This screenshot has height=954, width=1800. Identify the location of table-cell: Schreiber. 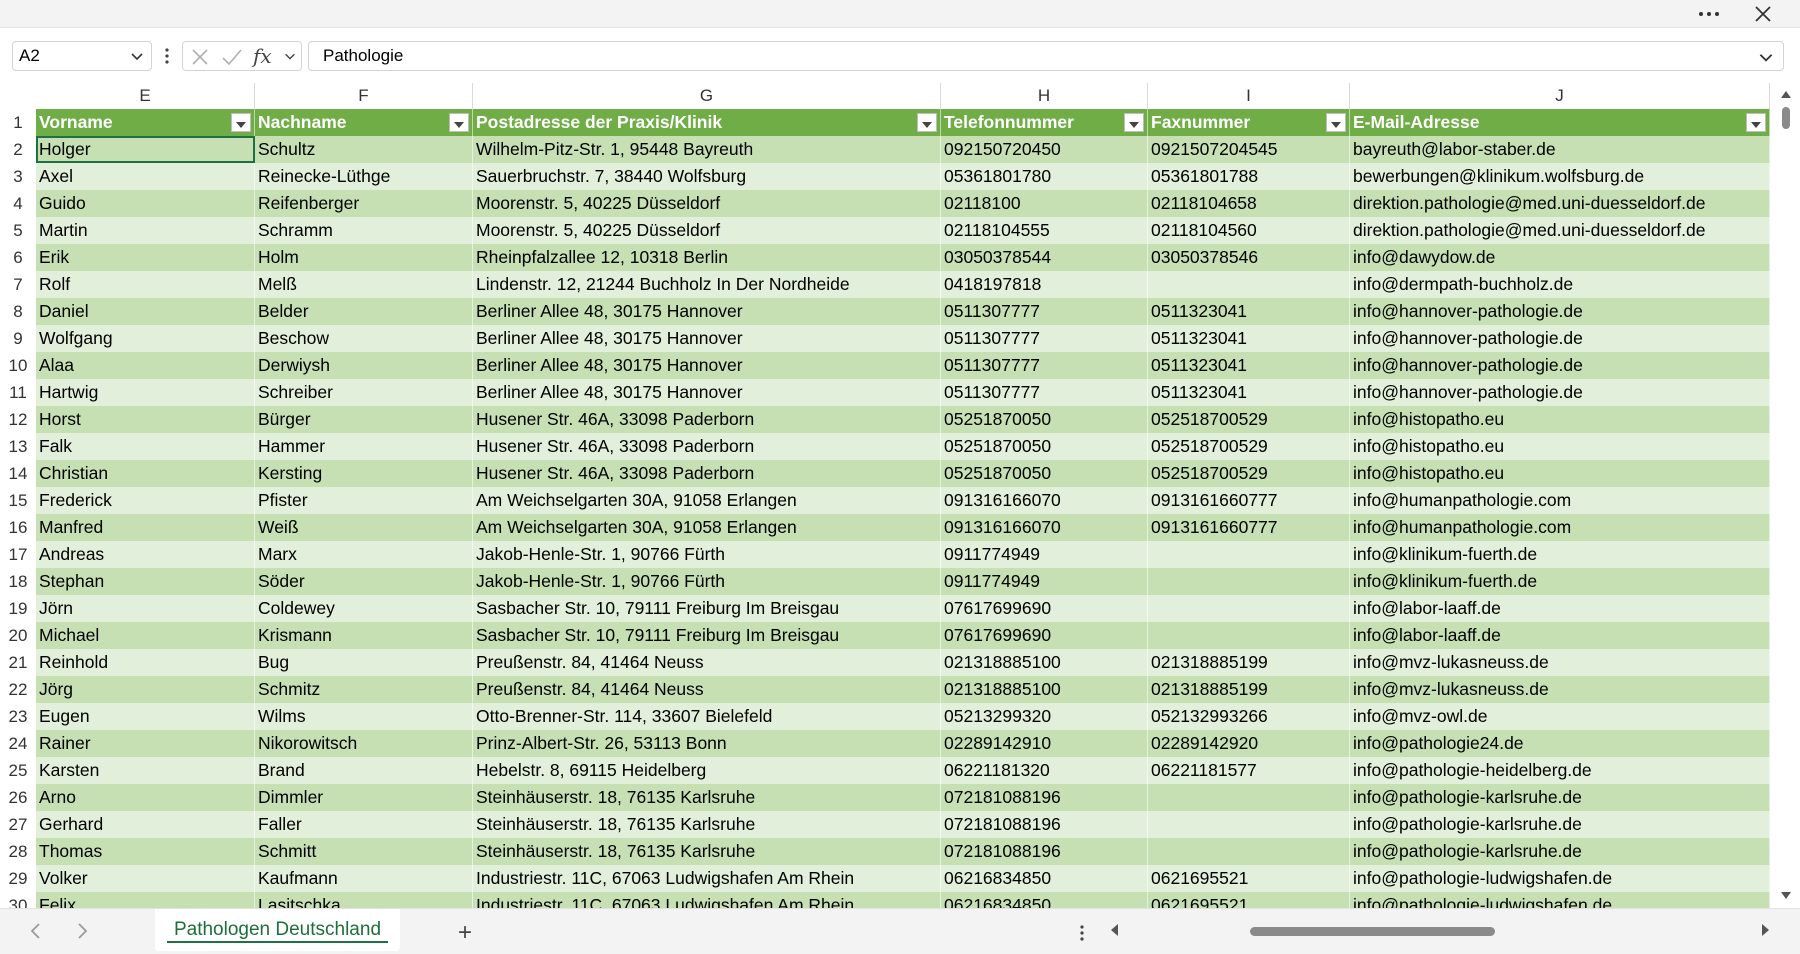
(364, 392).